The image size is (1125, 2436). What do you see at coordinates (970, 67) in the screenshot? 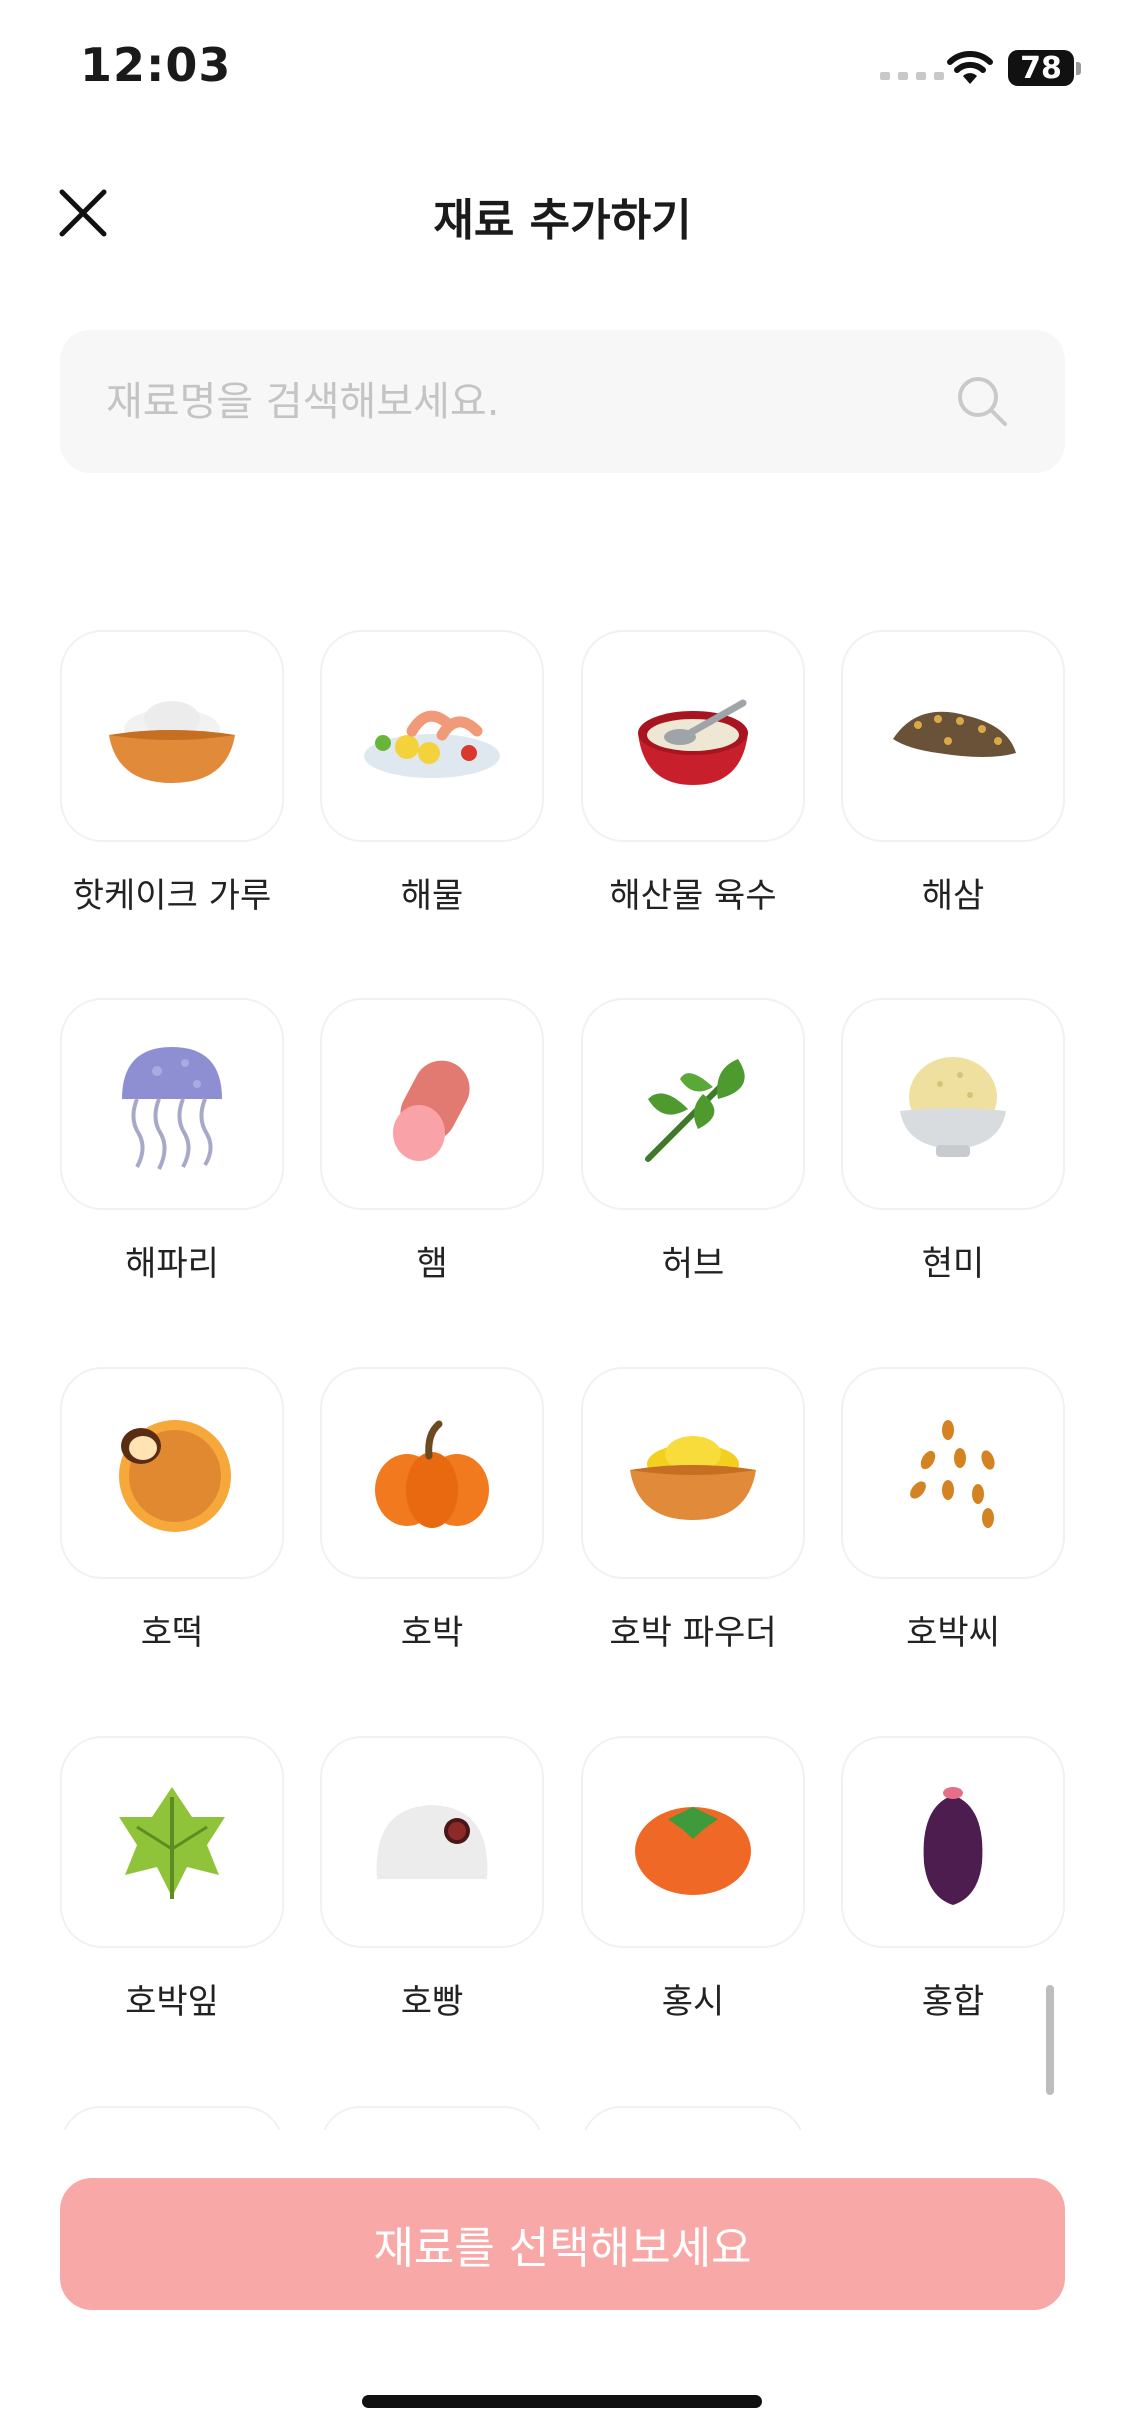
I see `wifi-icon` at bounding box center [970, 67].